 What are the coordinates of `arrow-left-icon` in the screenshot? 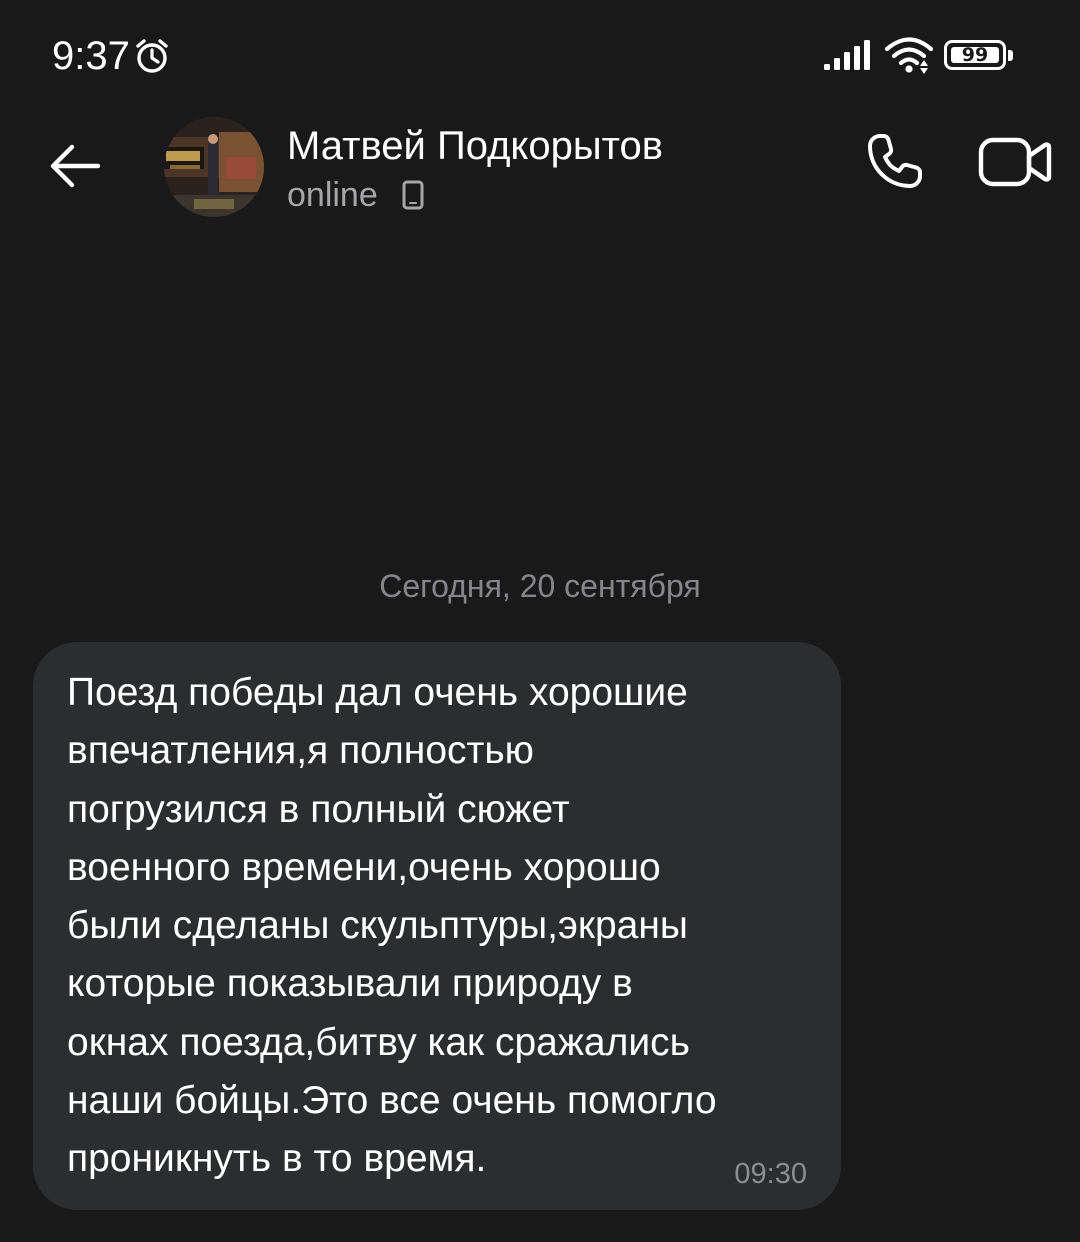 It's located at (75, 166).